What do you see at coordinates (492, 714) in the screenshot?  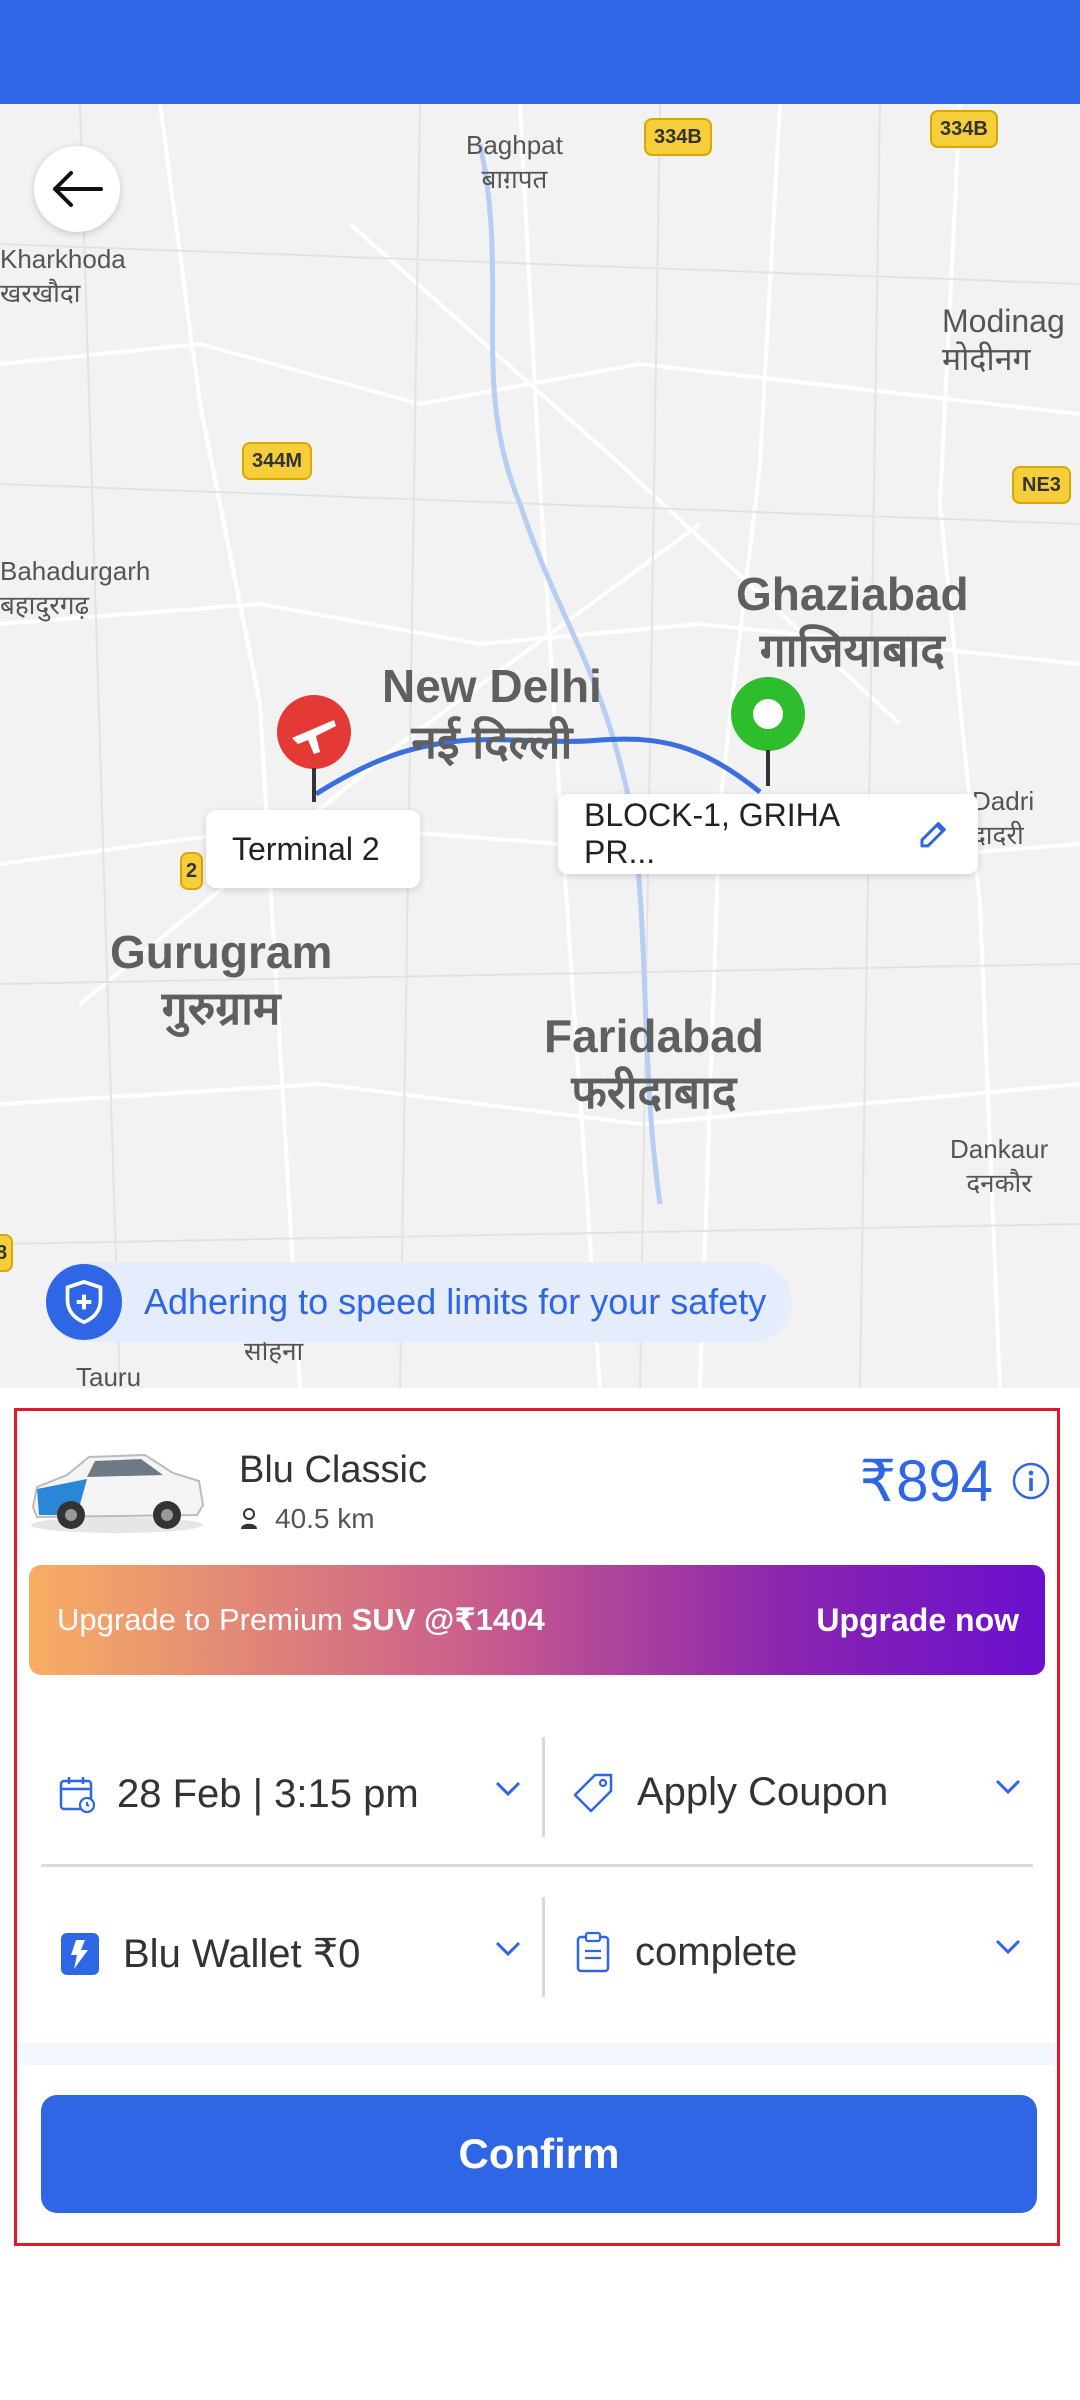 I see `map-label-new-delhi: New Delhi नई दिल्ली` at bounding box center [492, 714].